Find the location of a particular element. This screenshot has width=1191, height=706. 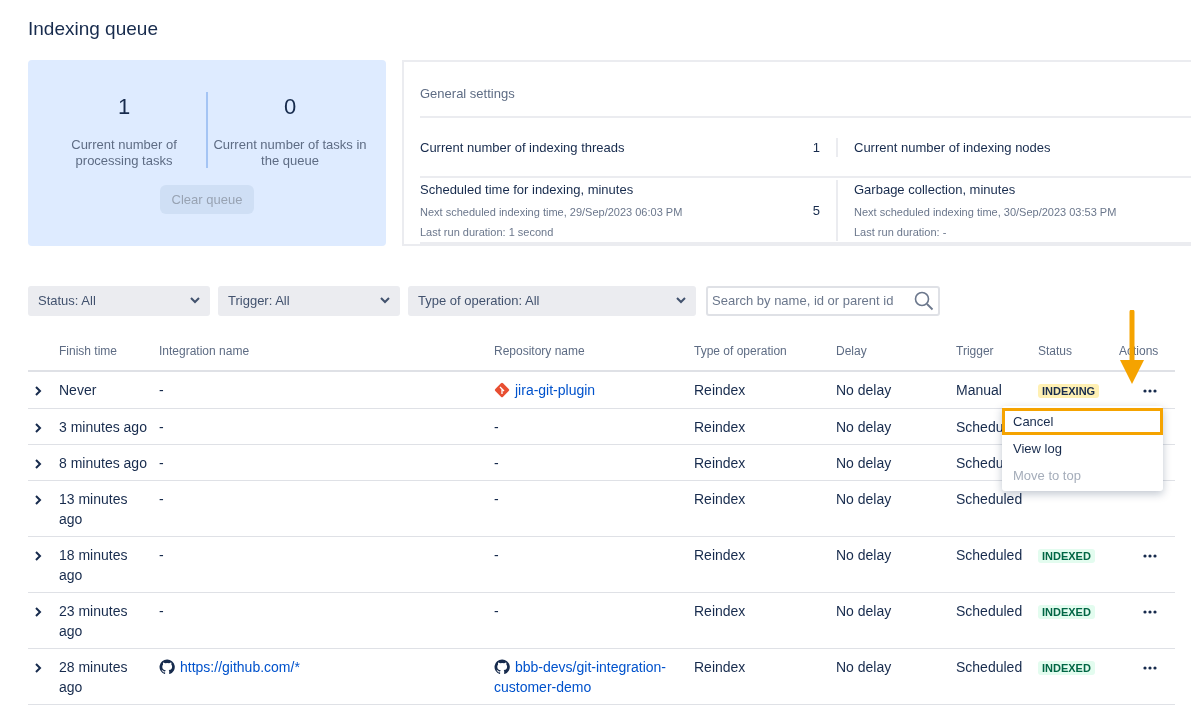

setting-label: Current number of indexing threads is located at coordinates (523, 147).